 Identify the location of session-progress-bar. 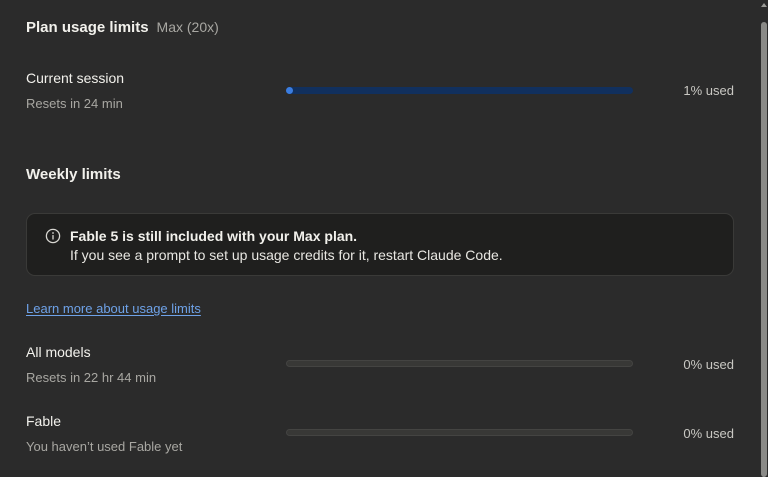
(459, 90).